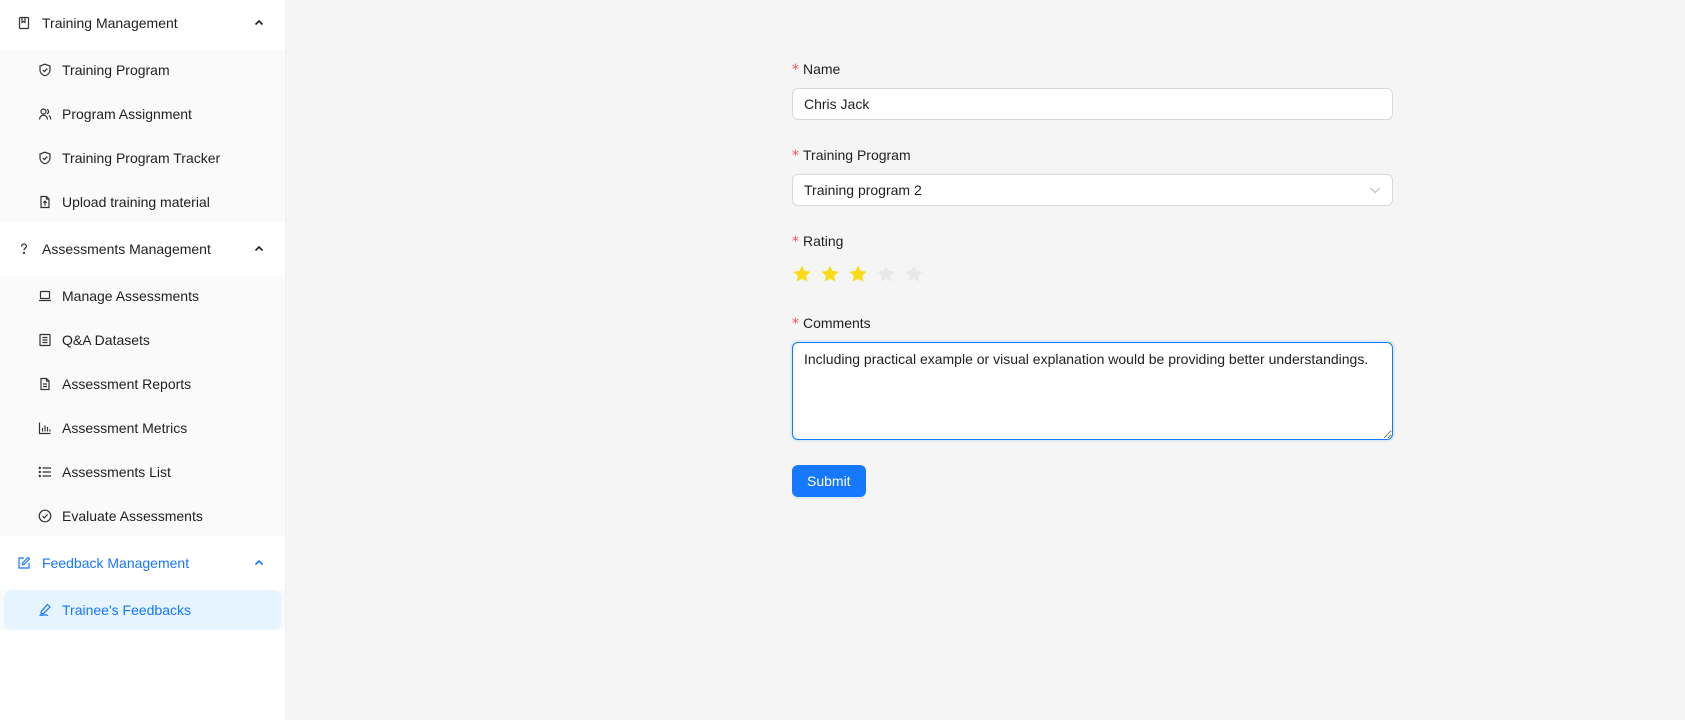 This screenshot has width=1685, height=720. I want to click on sidebar-item-assessments-list: Assessments List, so click(142, 472).